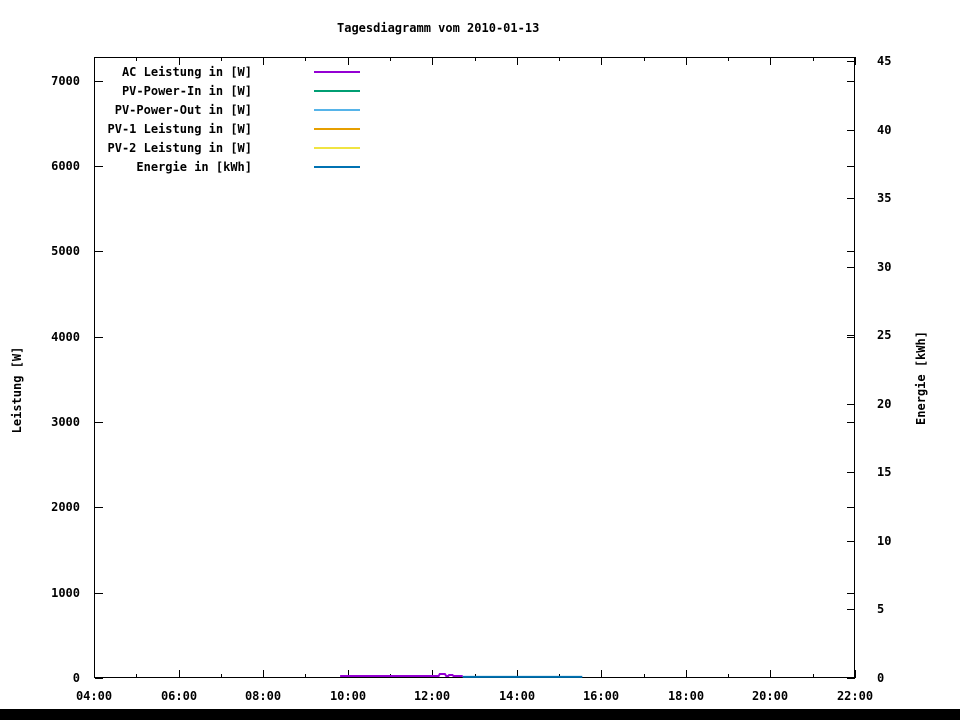 The image size is (960, 720). Describe the element at coordinates (186, 72) in the screenshot. I see `legend-item-label: AC Leistung in [W]` at that location.